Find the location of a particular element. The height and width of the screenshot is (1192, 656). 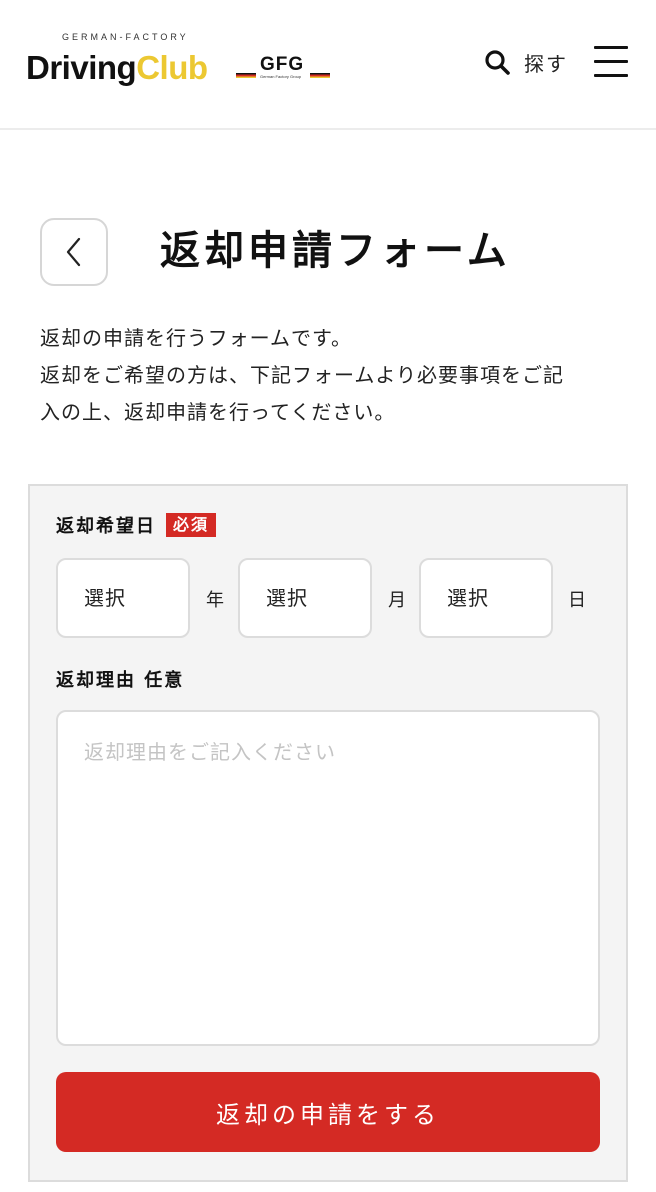

search-button: 探す is located at coordinates (526, 62).